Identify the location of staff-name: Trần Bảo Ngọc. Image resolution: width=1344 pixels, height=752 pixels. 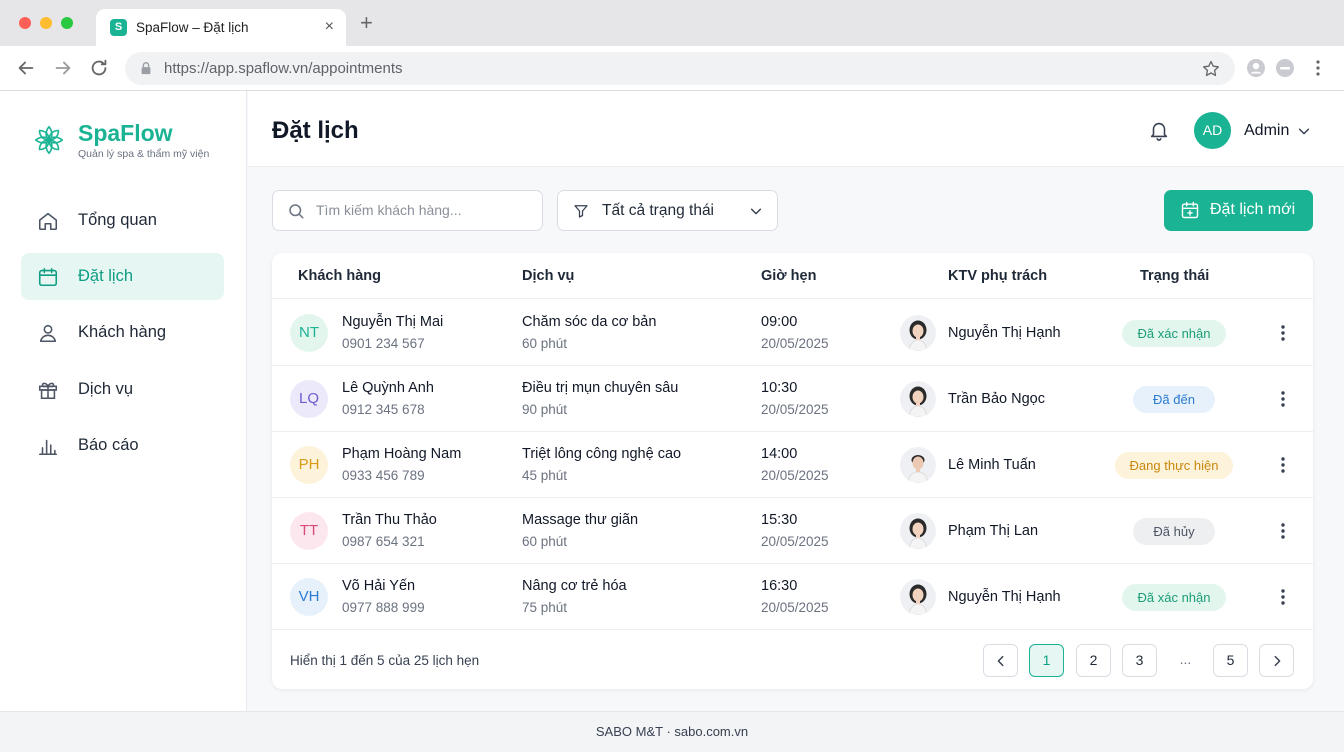
(996, 399).